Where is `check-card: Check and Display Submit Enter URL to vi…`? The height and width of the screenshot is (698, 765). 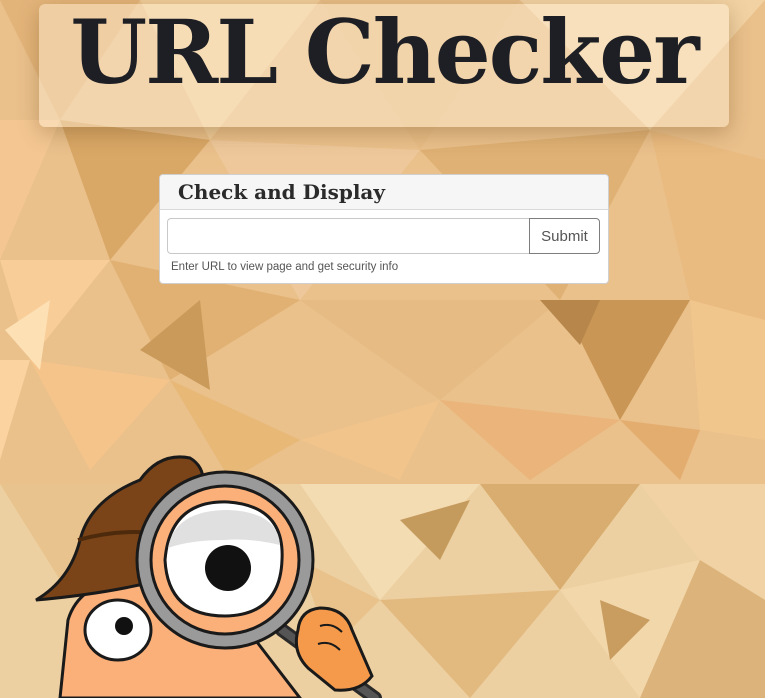
check-card: Check and Display Submit Enter URL to vi… is located at coordinates (384, 229).